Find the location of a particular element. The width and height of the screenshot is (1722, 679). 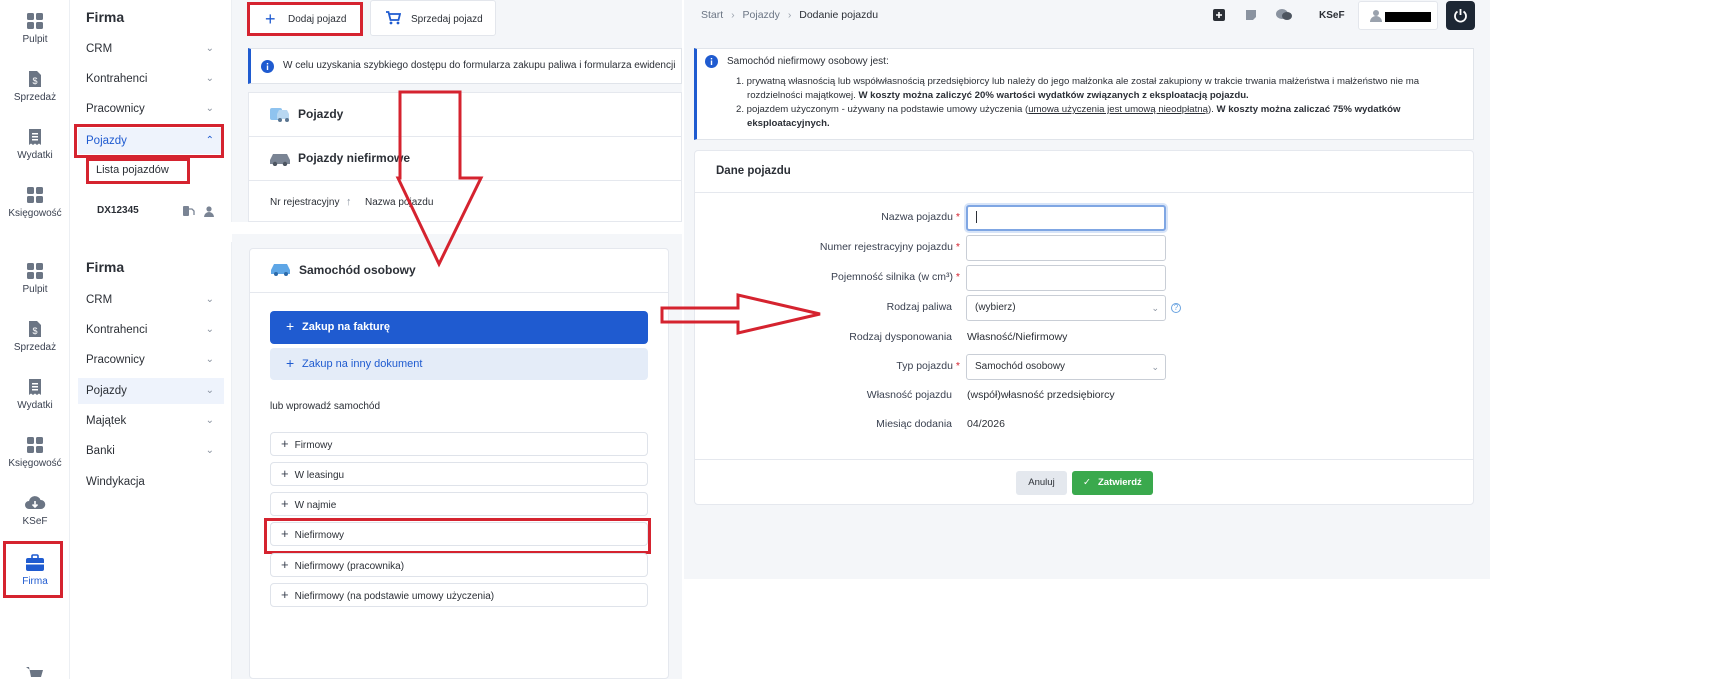

label-text: Nazwa pojazdu is located at coordinates (917, 217).